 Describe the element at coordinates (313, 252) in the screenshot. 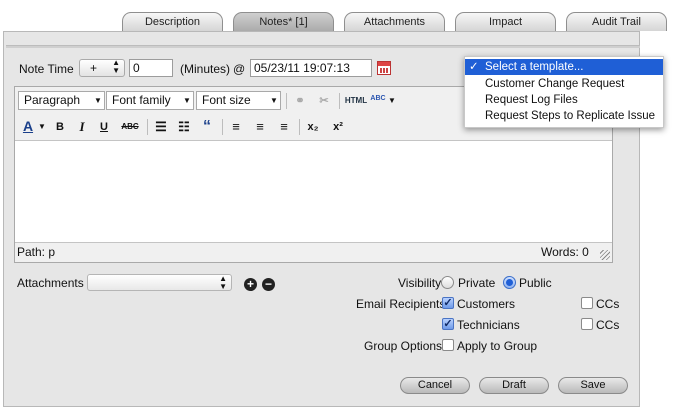

I see `editor-statusbar: Path: p Words: 0` at that location.